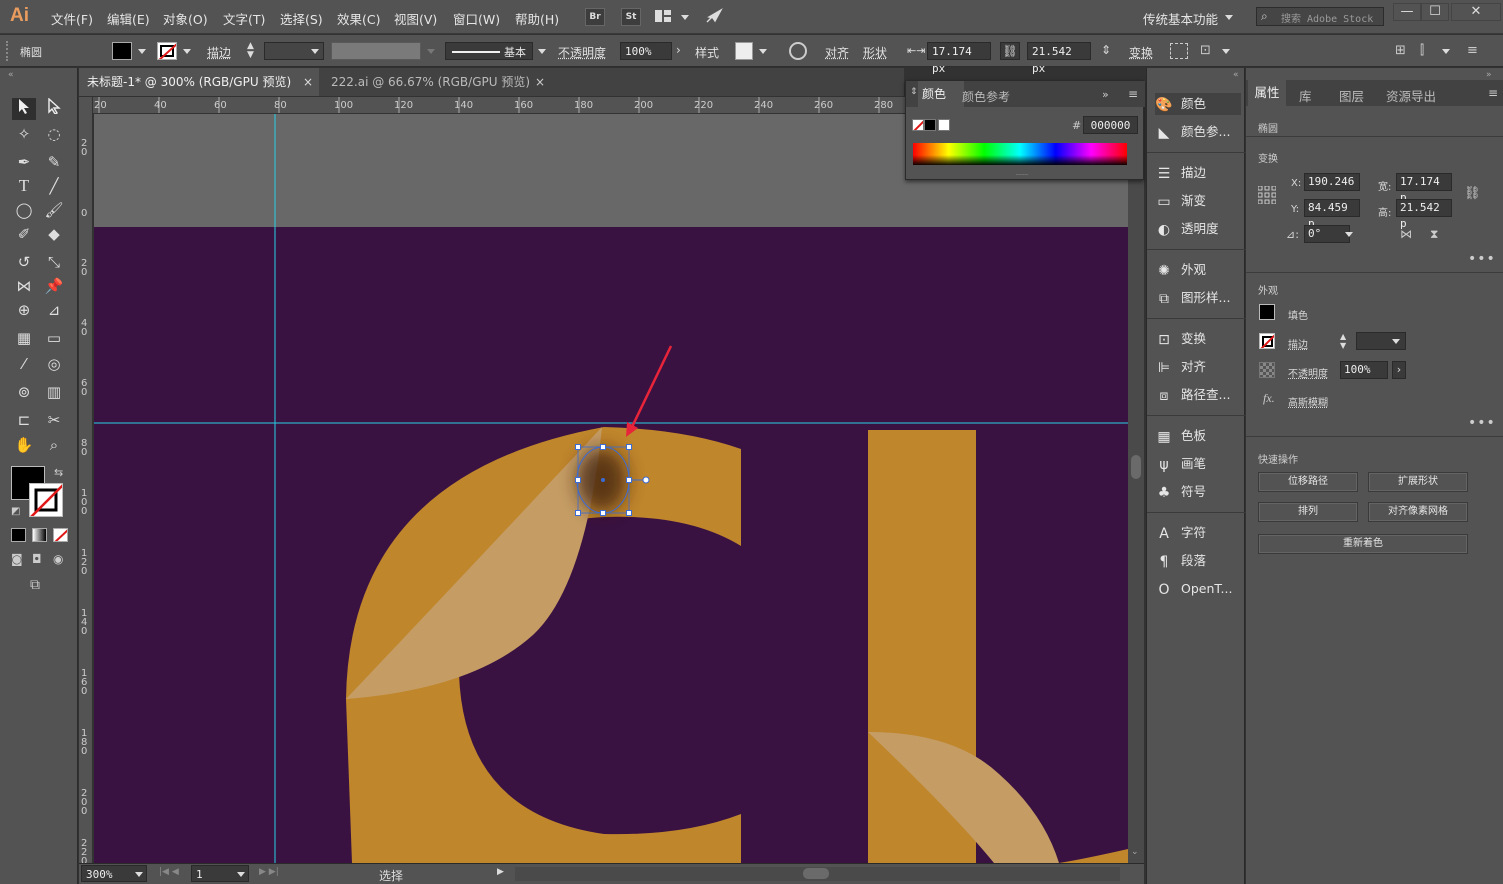 The width and height of the screenshot is (1503, 884). Describe the element at coordinates (60, 535) in the screenshot. I see `none-mode-icon` at that location.